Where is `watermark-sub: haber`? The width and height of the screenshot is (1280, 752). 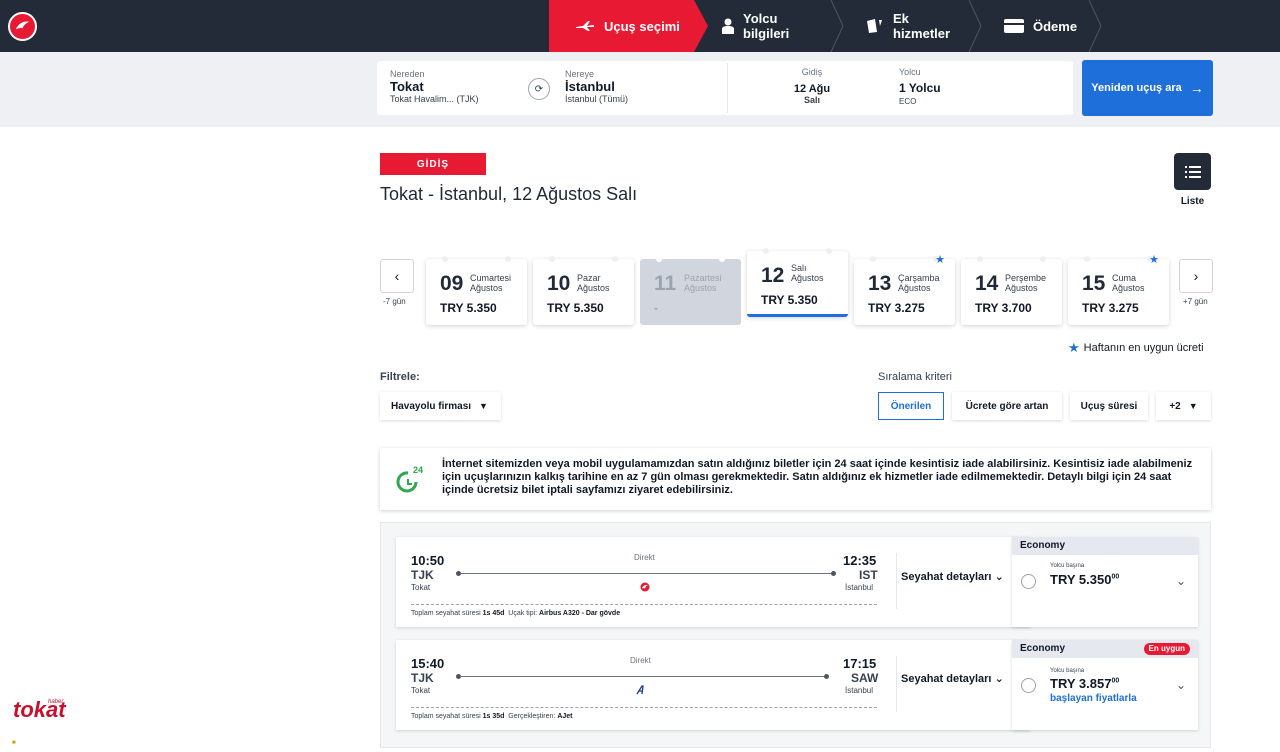 watermark-sub: haber is located at coordinates (56, 702).